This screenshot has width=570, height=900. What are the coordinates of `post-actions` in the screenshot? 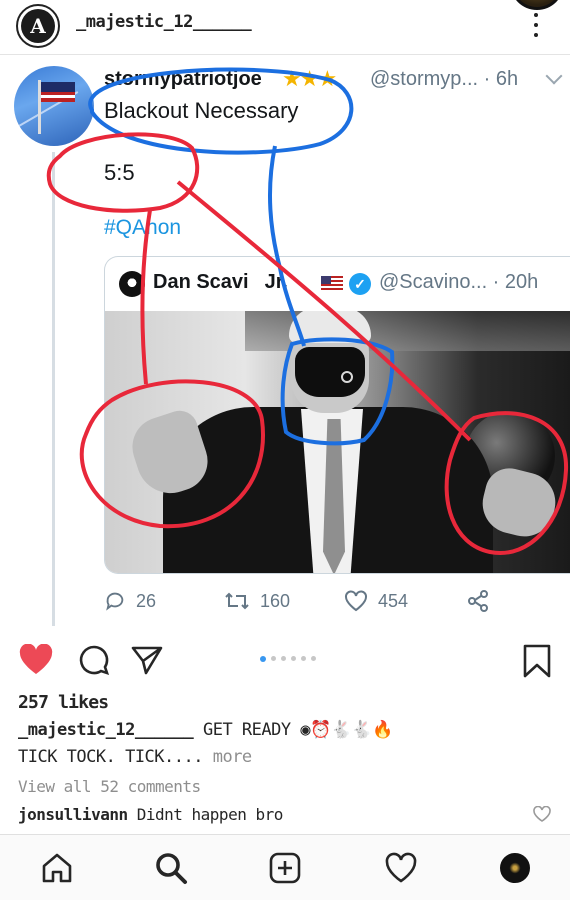 It's located at (285, 660).